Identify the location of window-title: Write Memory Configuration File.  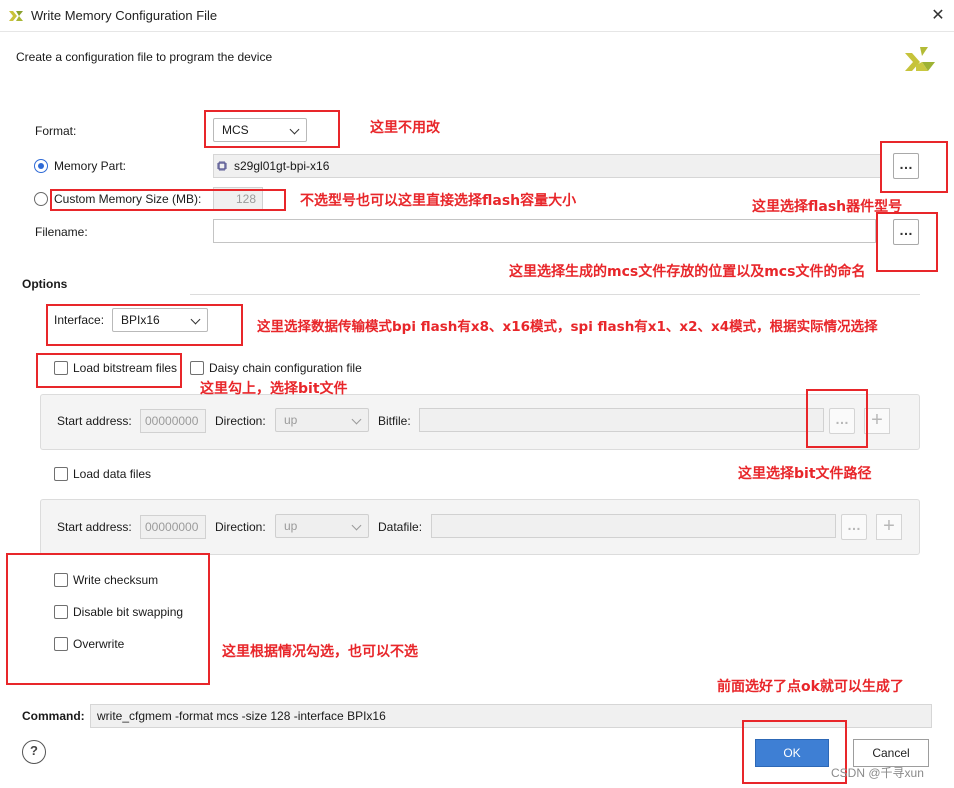
(124, 15).